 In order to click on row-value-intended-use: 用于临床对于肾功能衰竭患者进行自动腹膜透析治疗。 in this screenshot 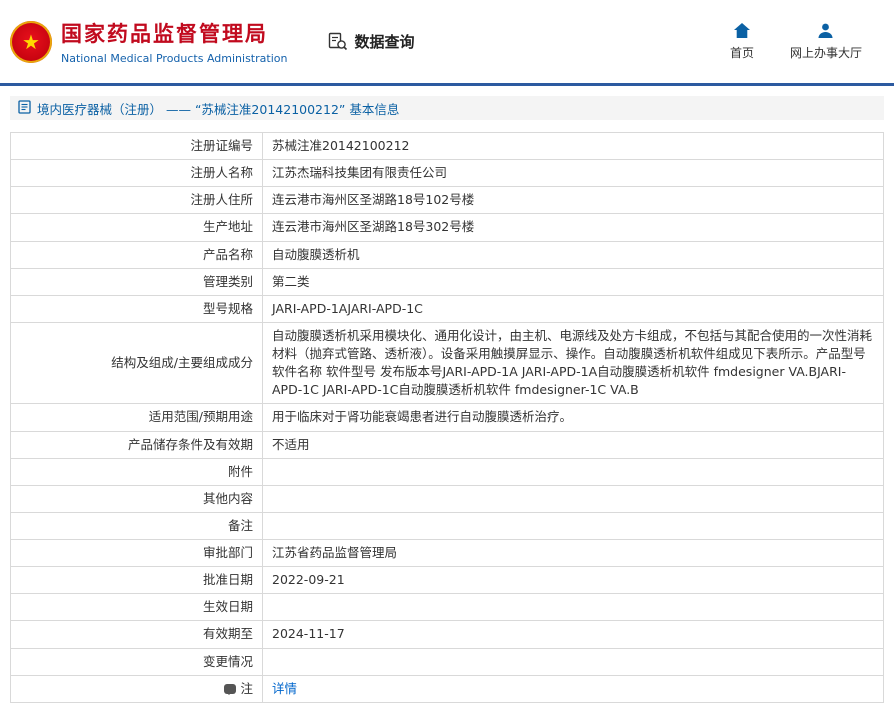, I will do `click(573, 417)`.